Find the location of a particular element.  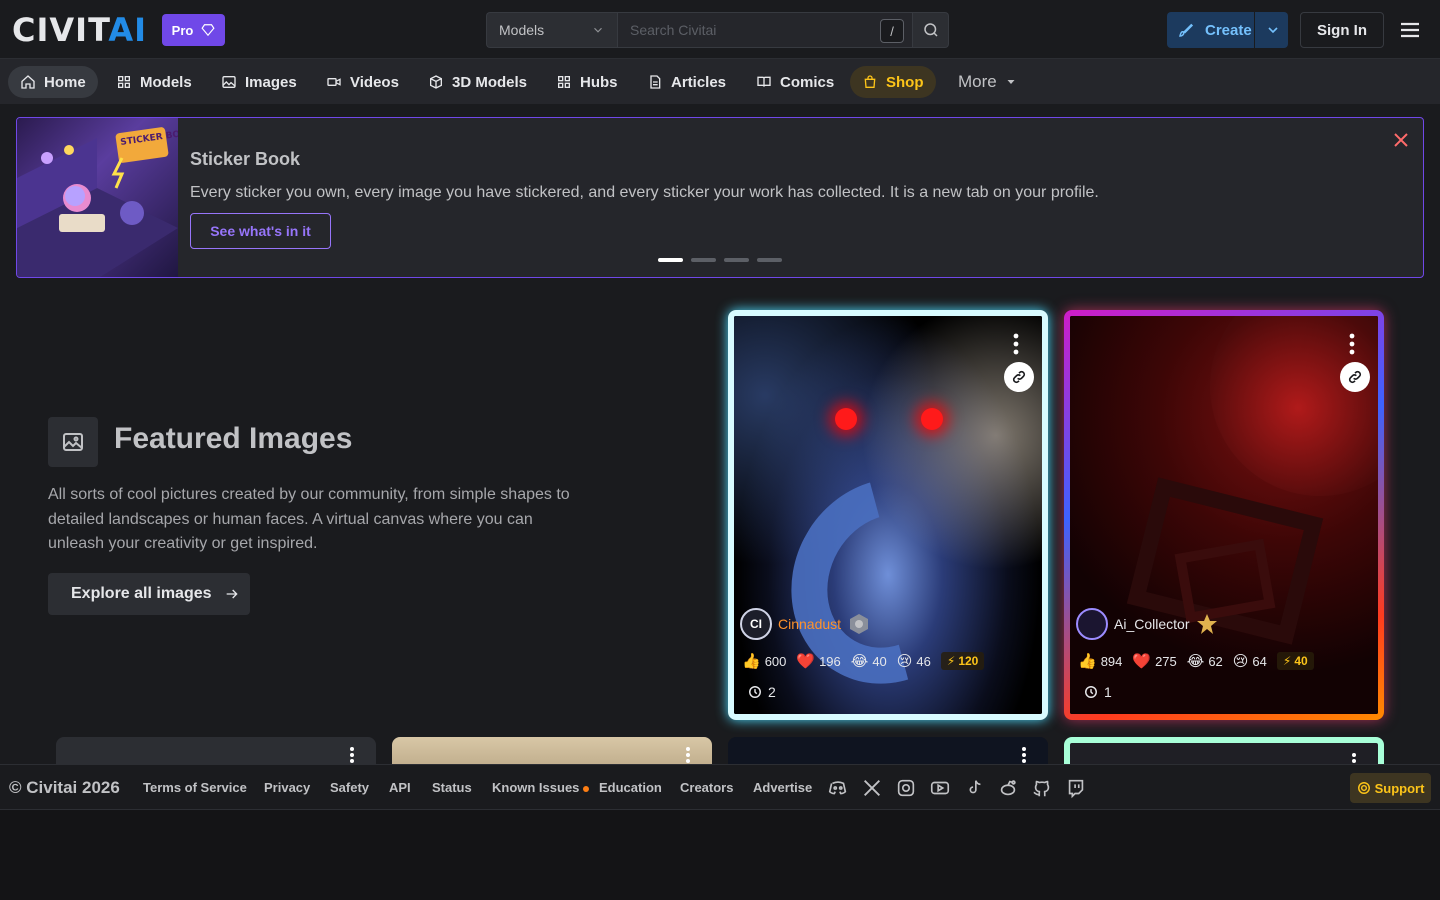

chevron-down-icon is located at coordinates (1273, 30).